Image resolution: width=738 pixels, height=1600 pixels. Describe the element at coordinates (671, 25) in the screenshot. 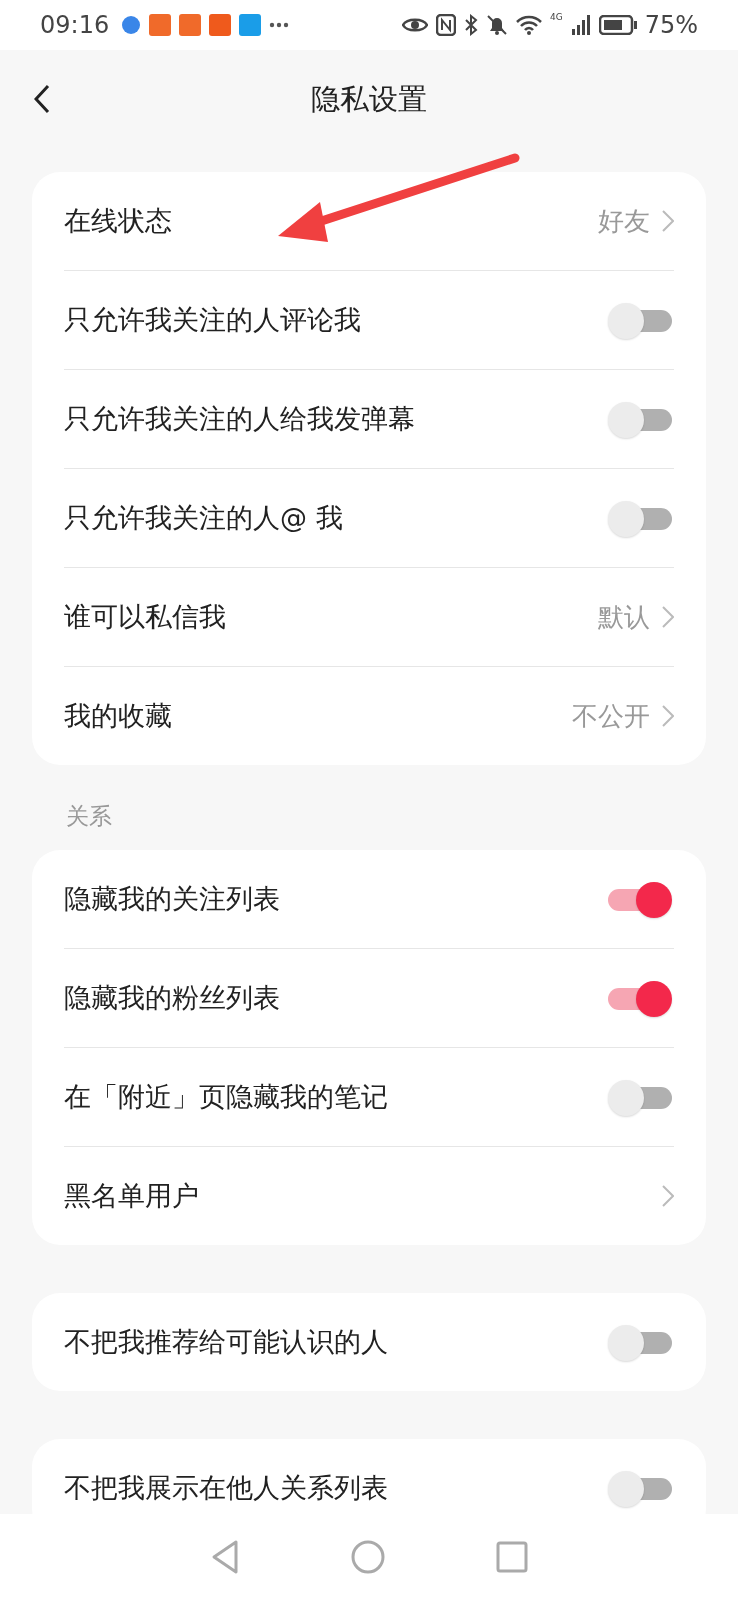

I see `battery-percent: 75%` at that location.